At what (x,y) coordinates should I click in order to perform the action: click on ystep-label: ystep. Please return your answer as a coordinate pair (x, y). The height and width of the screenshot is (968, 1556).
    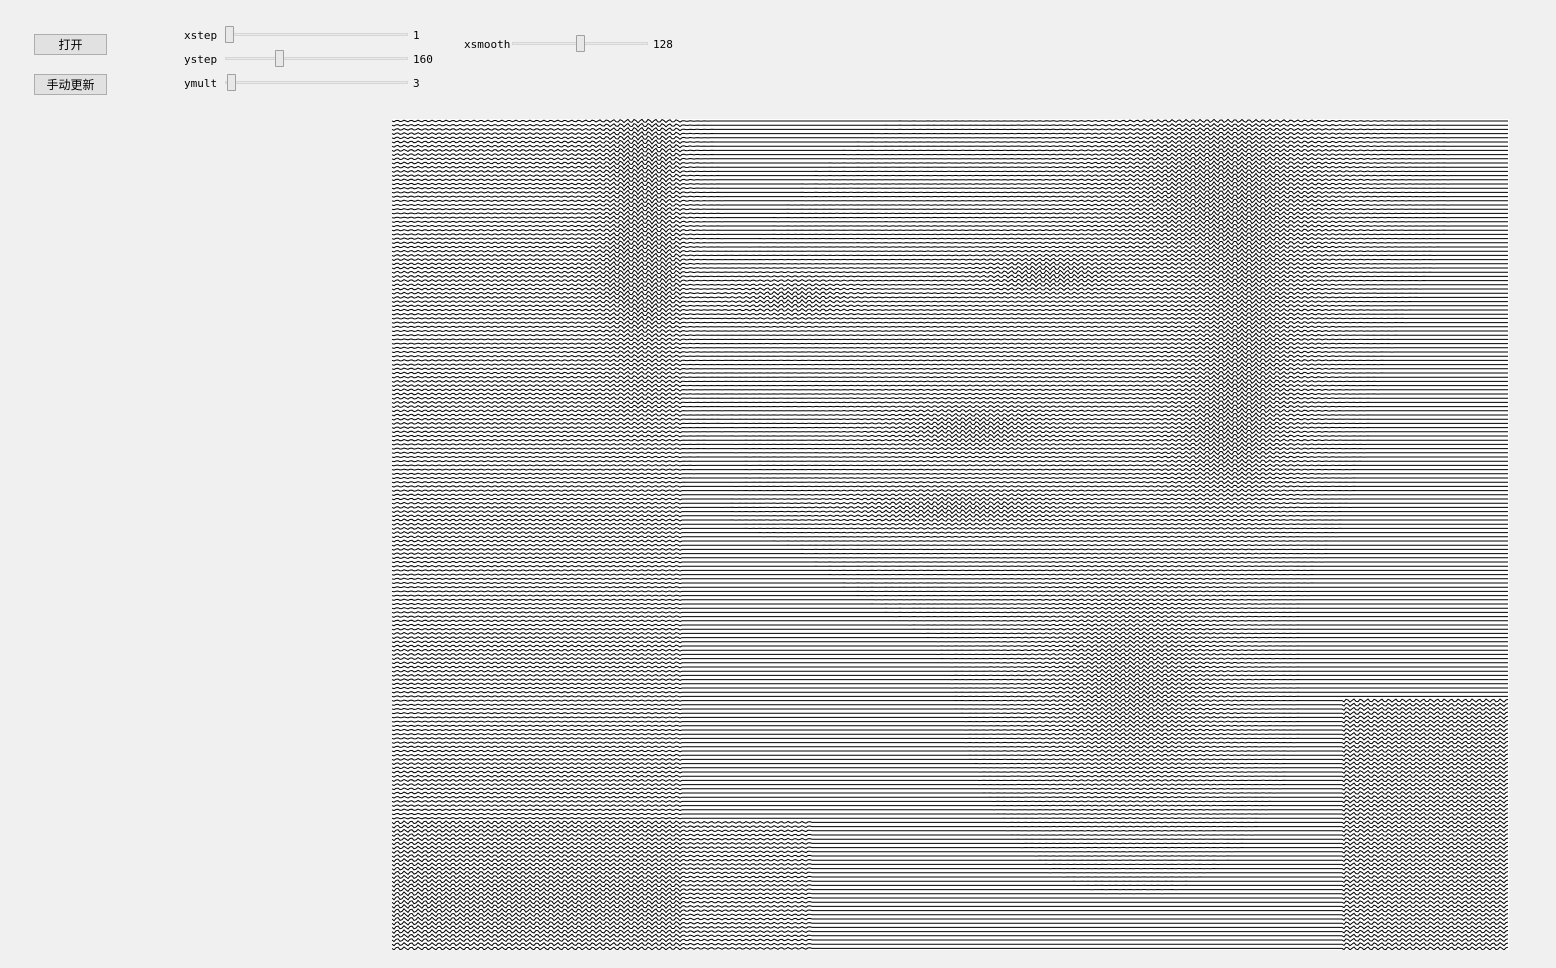
    Looking at the image, I should click on (201, 59).